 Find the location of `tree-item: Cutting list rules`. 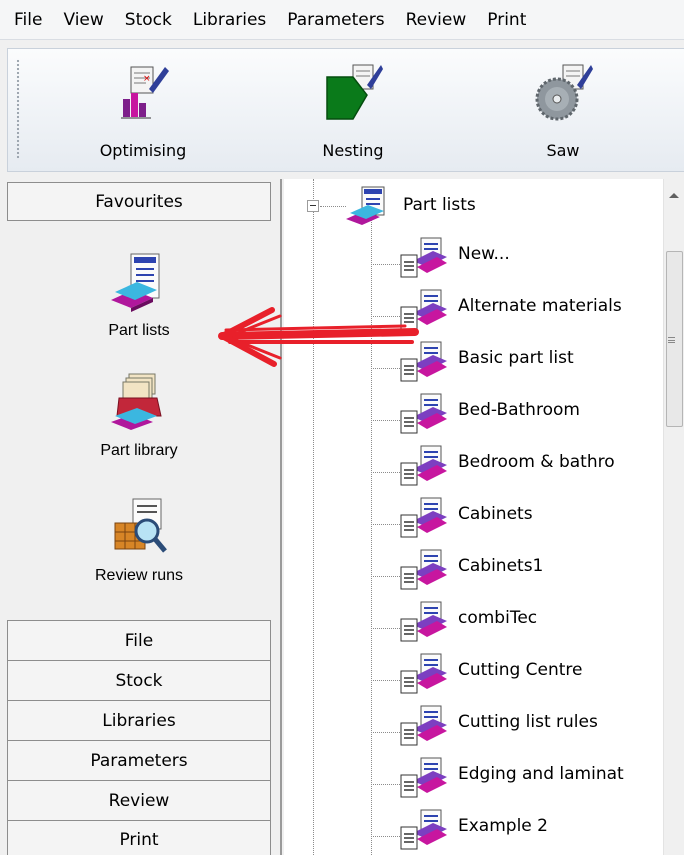

tree-item: Cutting list rules is located at coordinates (473, 725).